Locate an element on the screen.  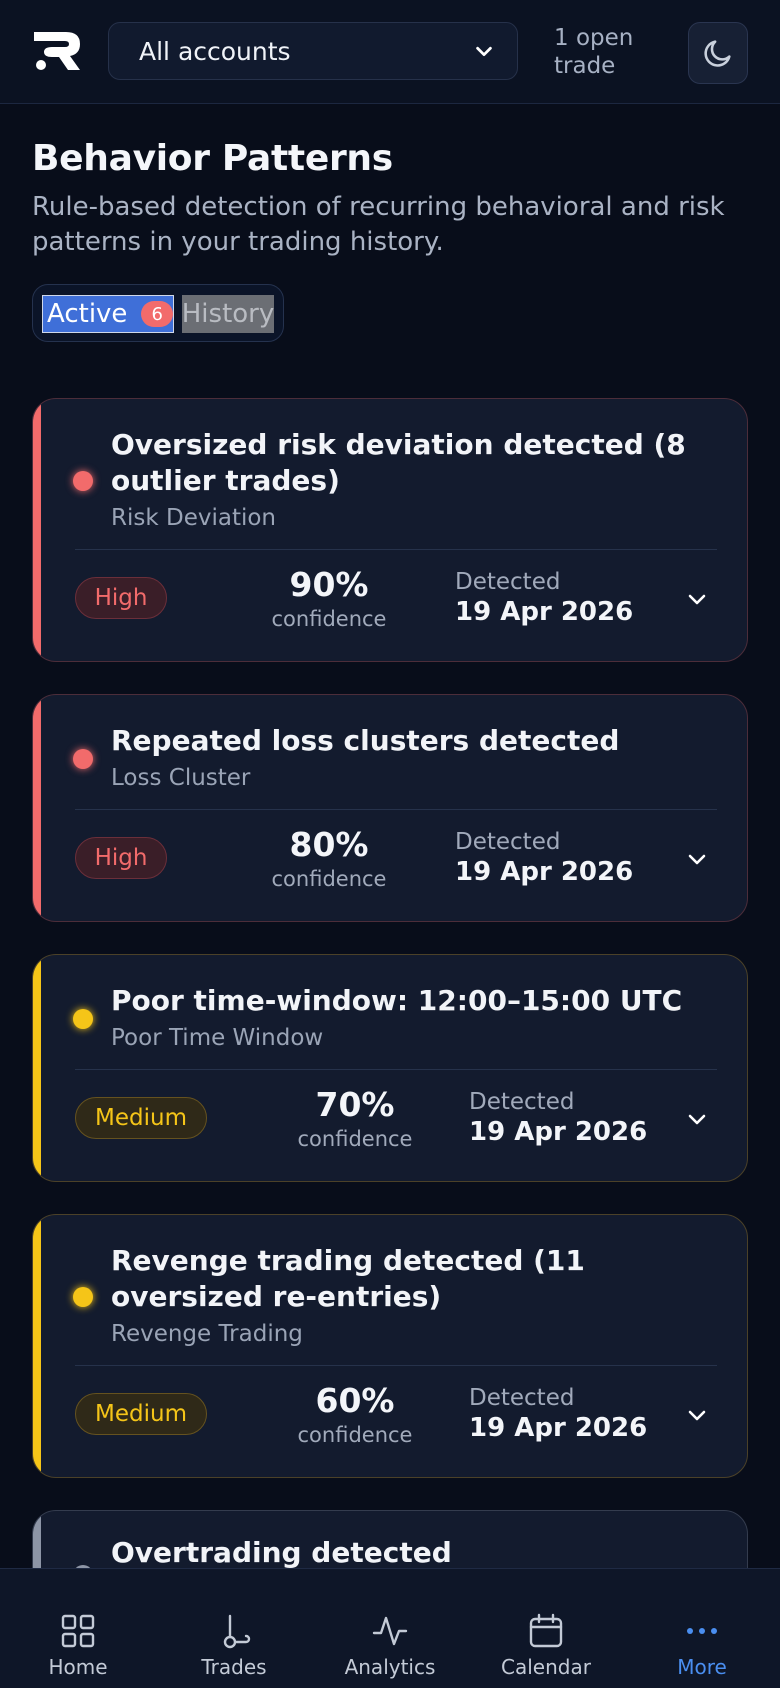
pattern-title: Poor time-window: 12:00–15:00 UTC is located at coordinates (397, 1000).